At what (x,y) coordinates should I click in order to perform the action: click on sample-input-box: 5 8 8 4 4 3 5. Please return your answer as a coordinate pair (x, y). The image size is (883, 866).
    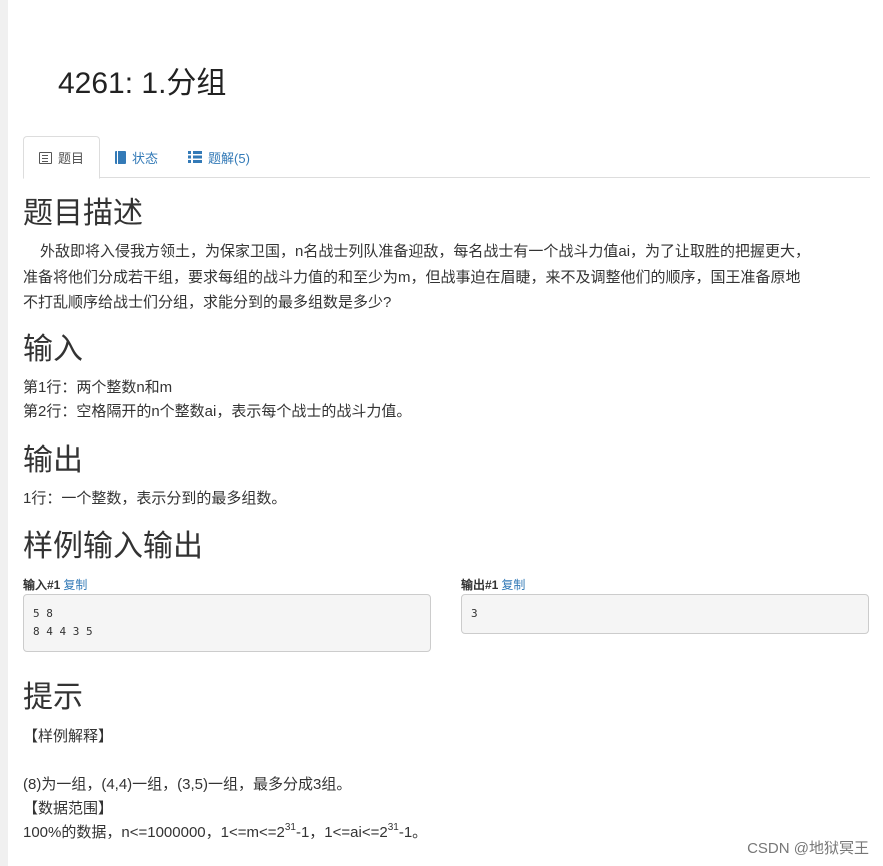
    Looking at the image, I should click on (227, 623).